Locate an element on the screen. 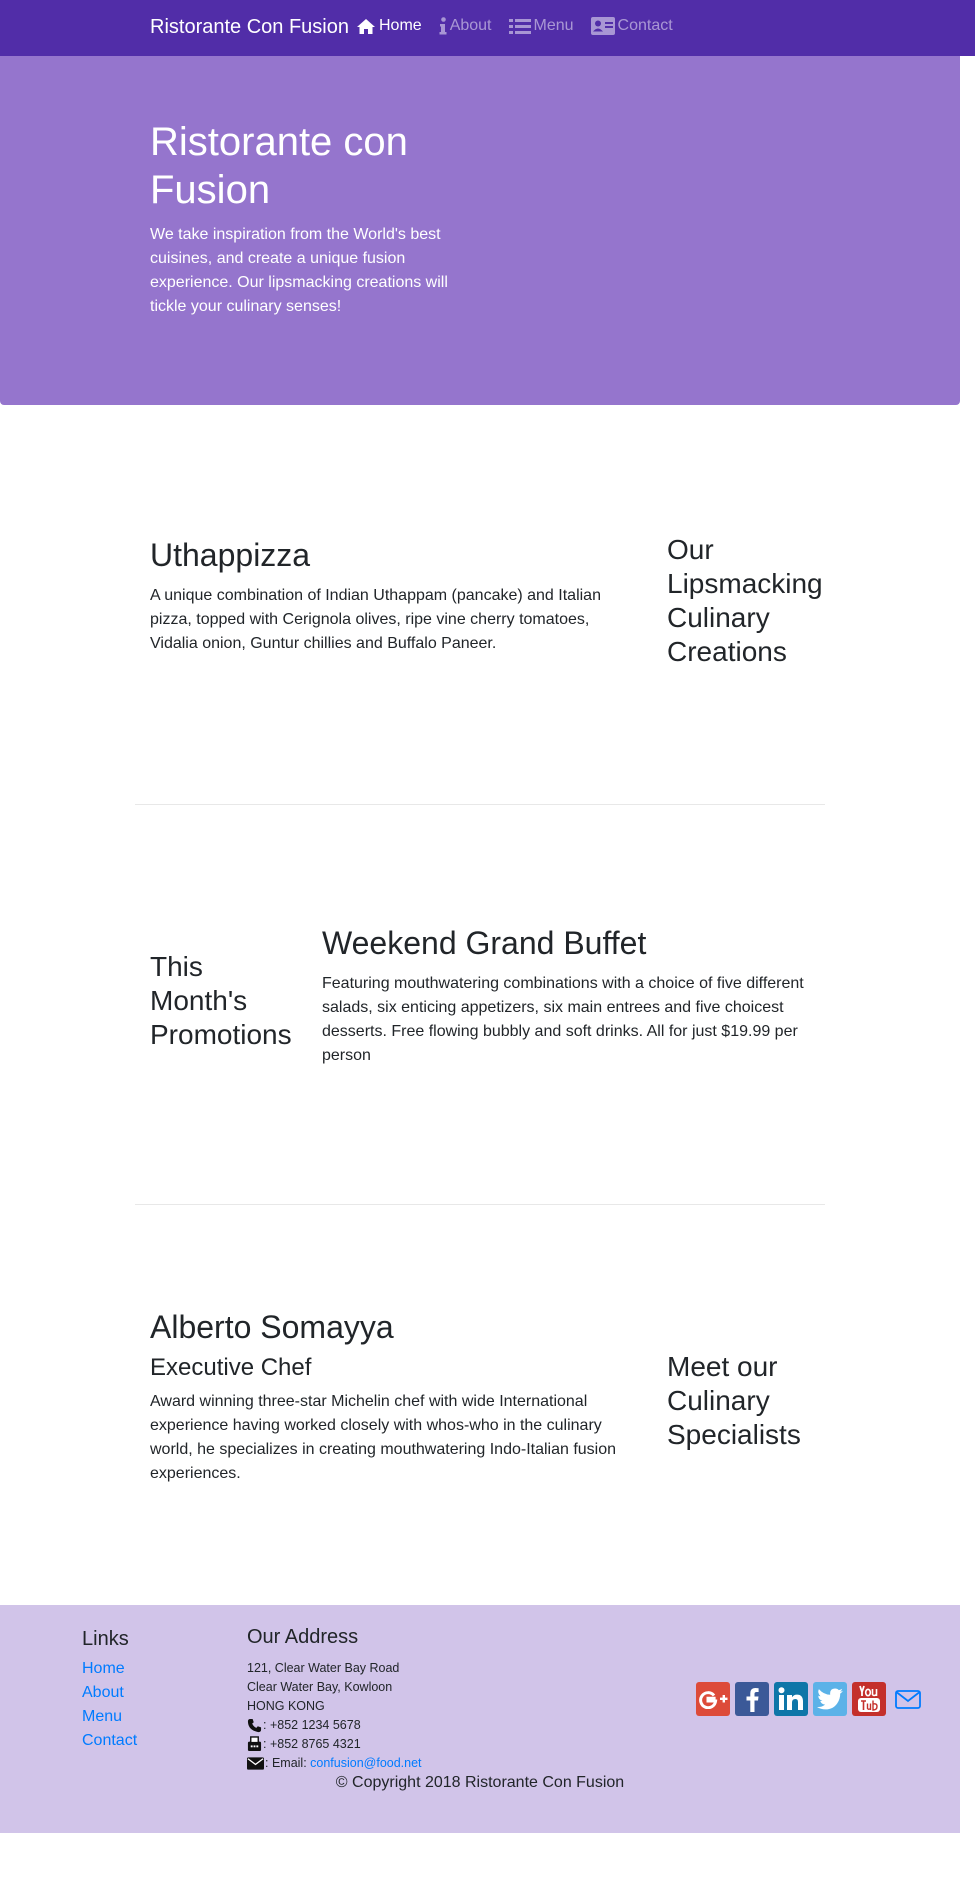  youtube-button is located at coordinates (869, 1699).